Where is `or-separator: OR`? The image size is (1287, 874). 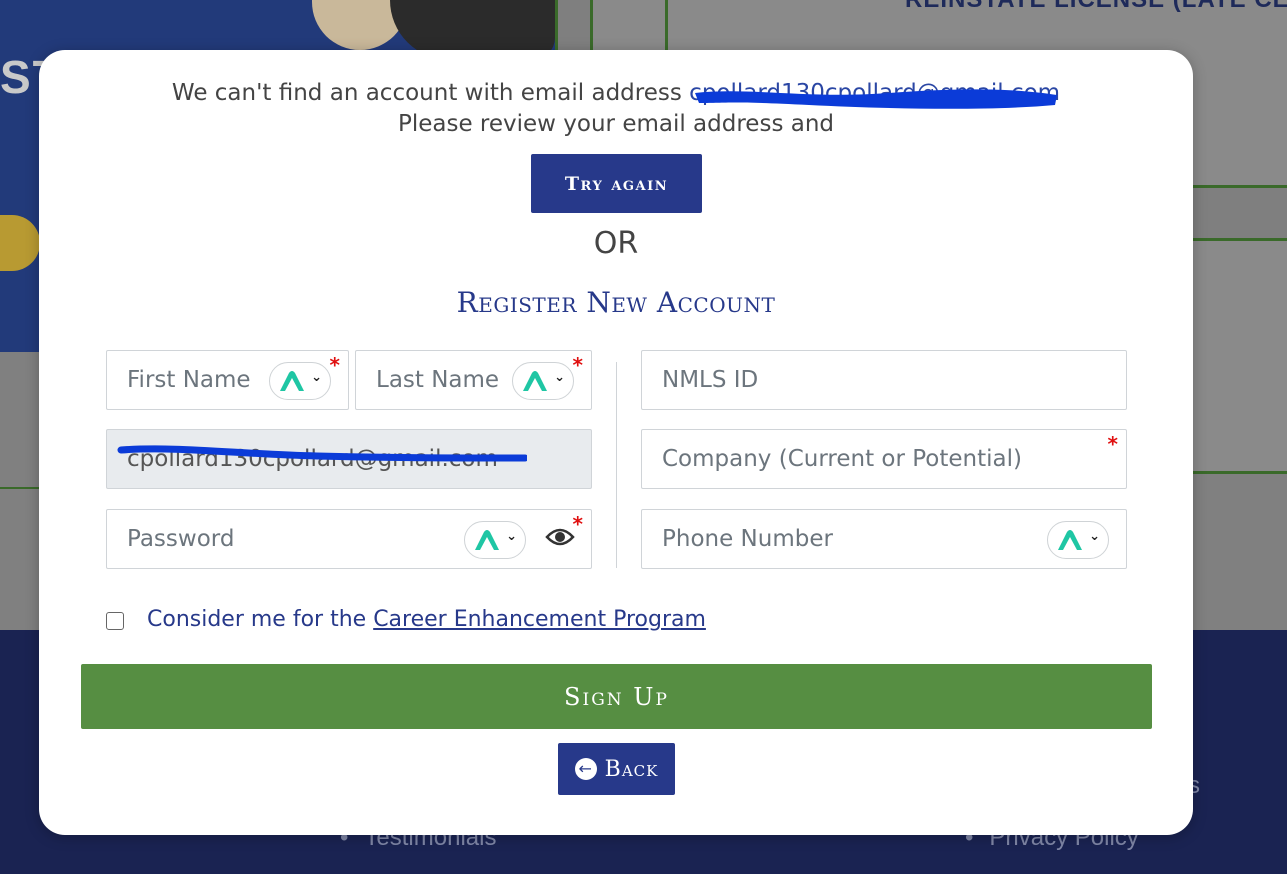
or-separator: OR is located at coordinates (616, 243).